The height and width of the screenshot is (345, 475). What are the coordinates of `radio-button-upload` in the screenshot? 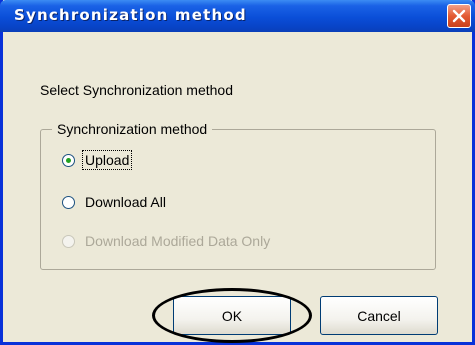 It's located at (68, 160).